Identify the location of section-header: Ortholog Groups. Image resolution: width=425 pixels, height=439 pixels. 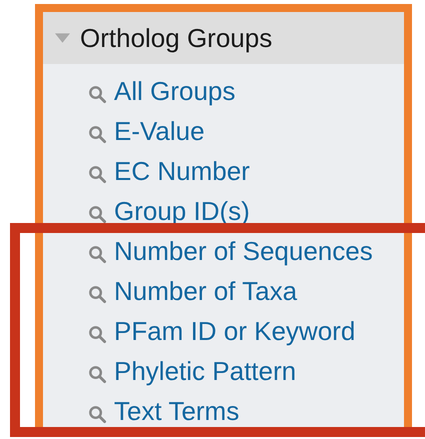
(223, 38).